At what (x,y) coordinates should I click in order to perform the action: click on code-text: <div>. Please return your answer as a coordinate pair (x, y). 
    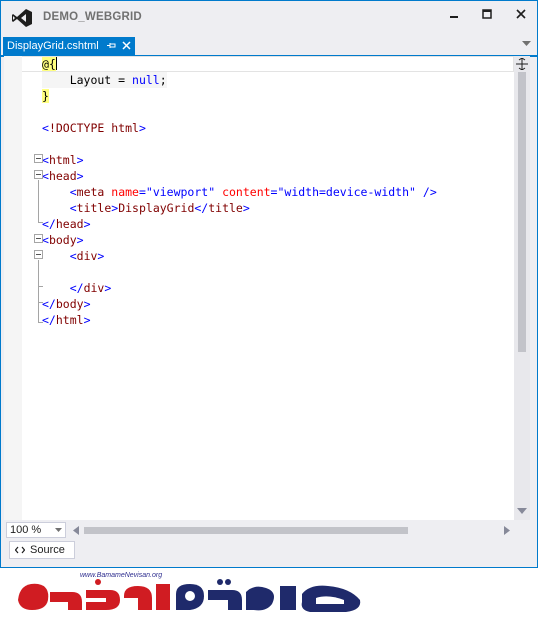
    Looking at the image, I should click on (87, 256).